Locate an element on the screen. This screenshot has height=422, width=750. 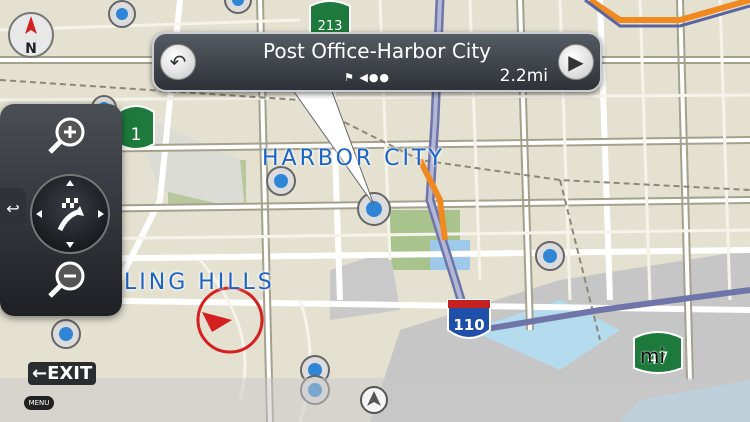
flag-icon is located at coordinates (70, 203).